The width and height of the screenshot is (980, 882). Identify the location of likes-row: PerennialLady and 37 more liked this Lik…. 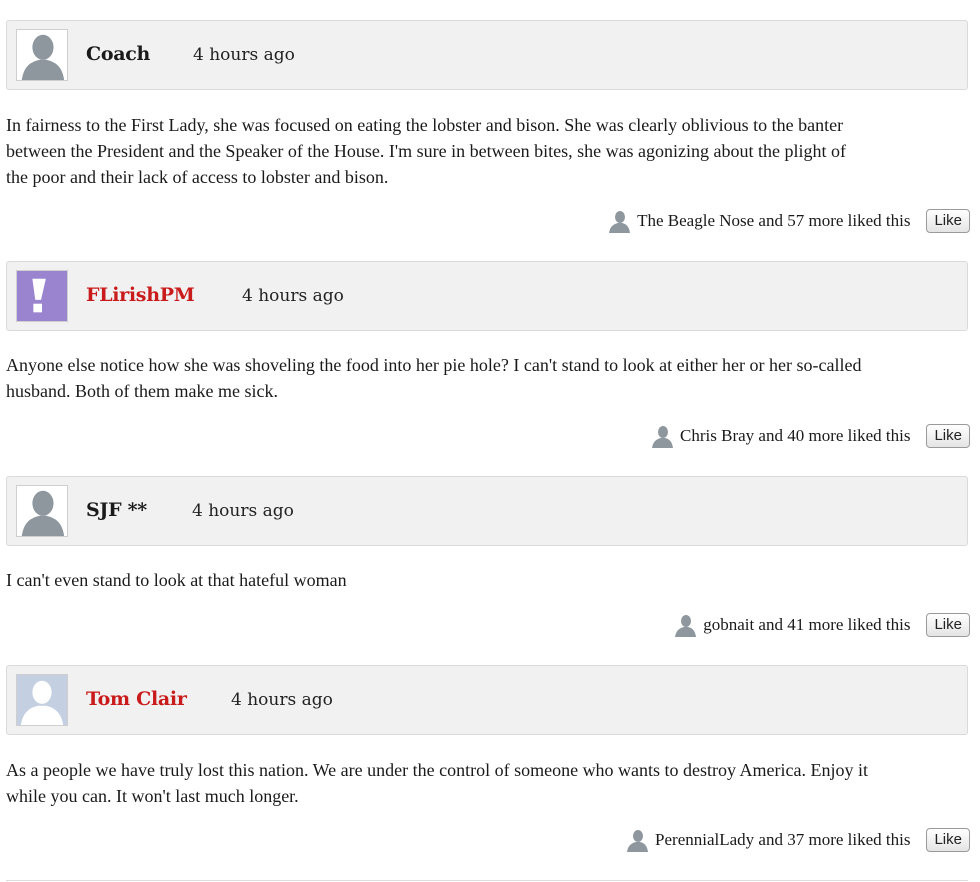
(797, 840).